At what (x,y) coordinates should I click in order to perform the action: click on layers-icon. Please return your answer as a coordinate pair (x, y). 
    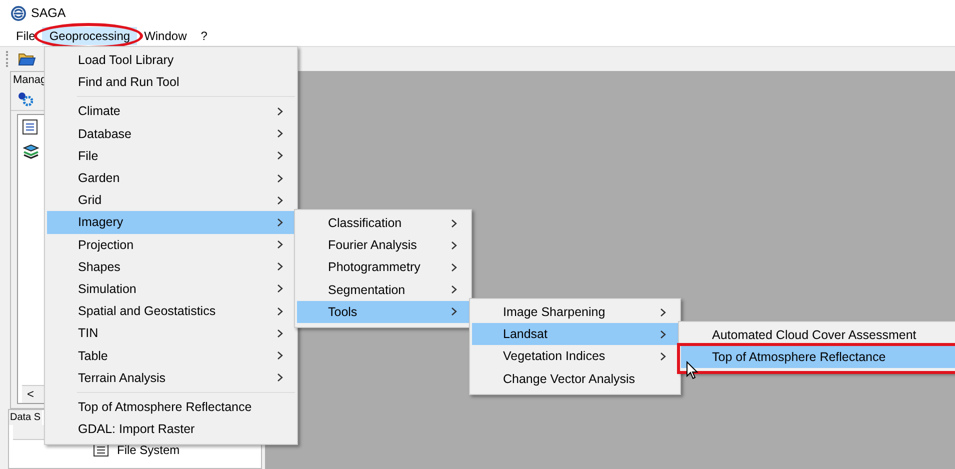
    Looking at the image, I should click on (31, 152).